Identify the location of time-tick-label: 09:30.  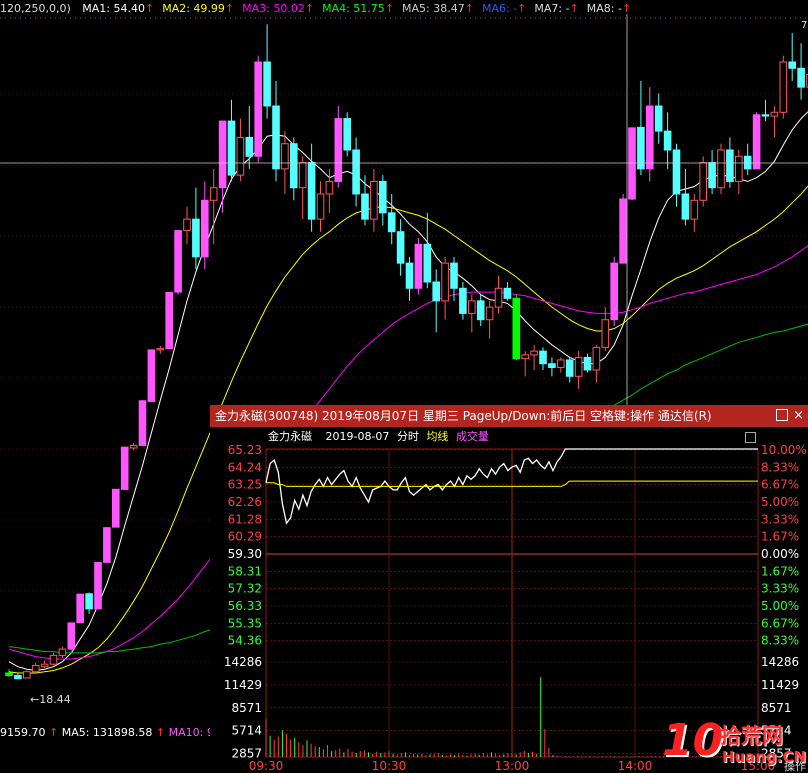
(266, 766).